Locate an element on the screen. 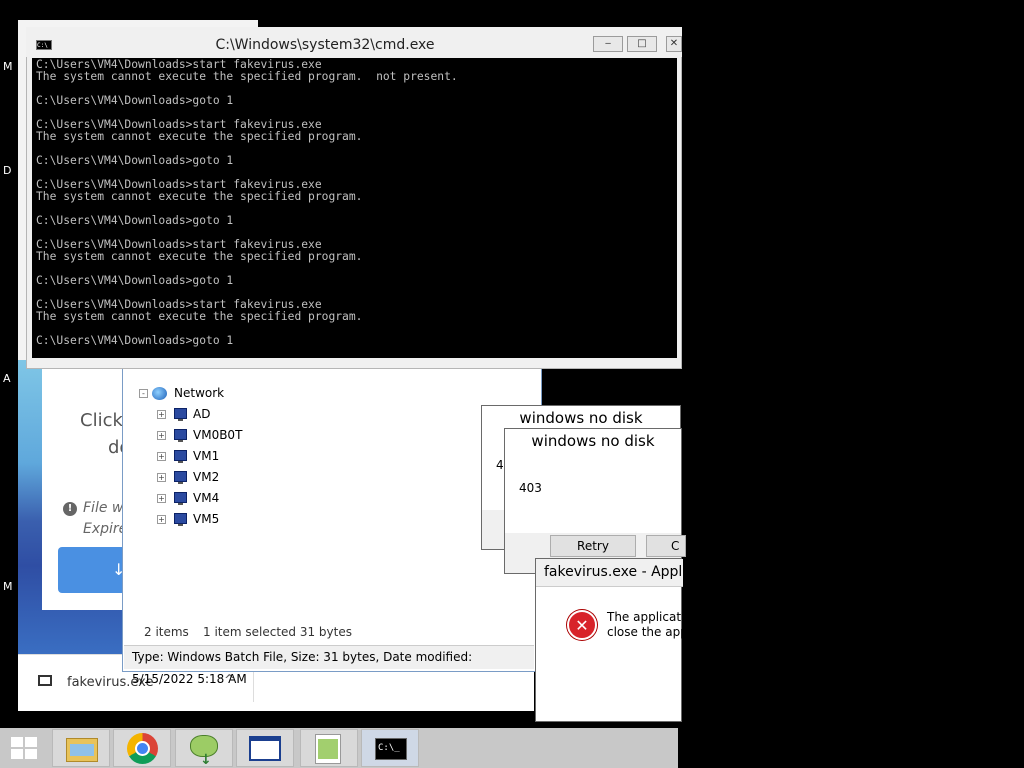 The image size is (1024, 768). retry-button: Retry is located at coordinates (593, 546).